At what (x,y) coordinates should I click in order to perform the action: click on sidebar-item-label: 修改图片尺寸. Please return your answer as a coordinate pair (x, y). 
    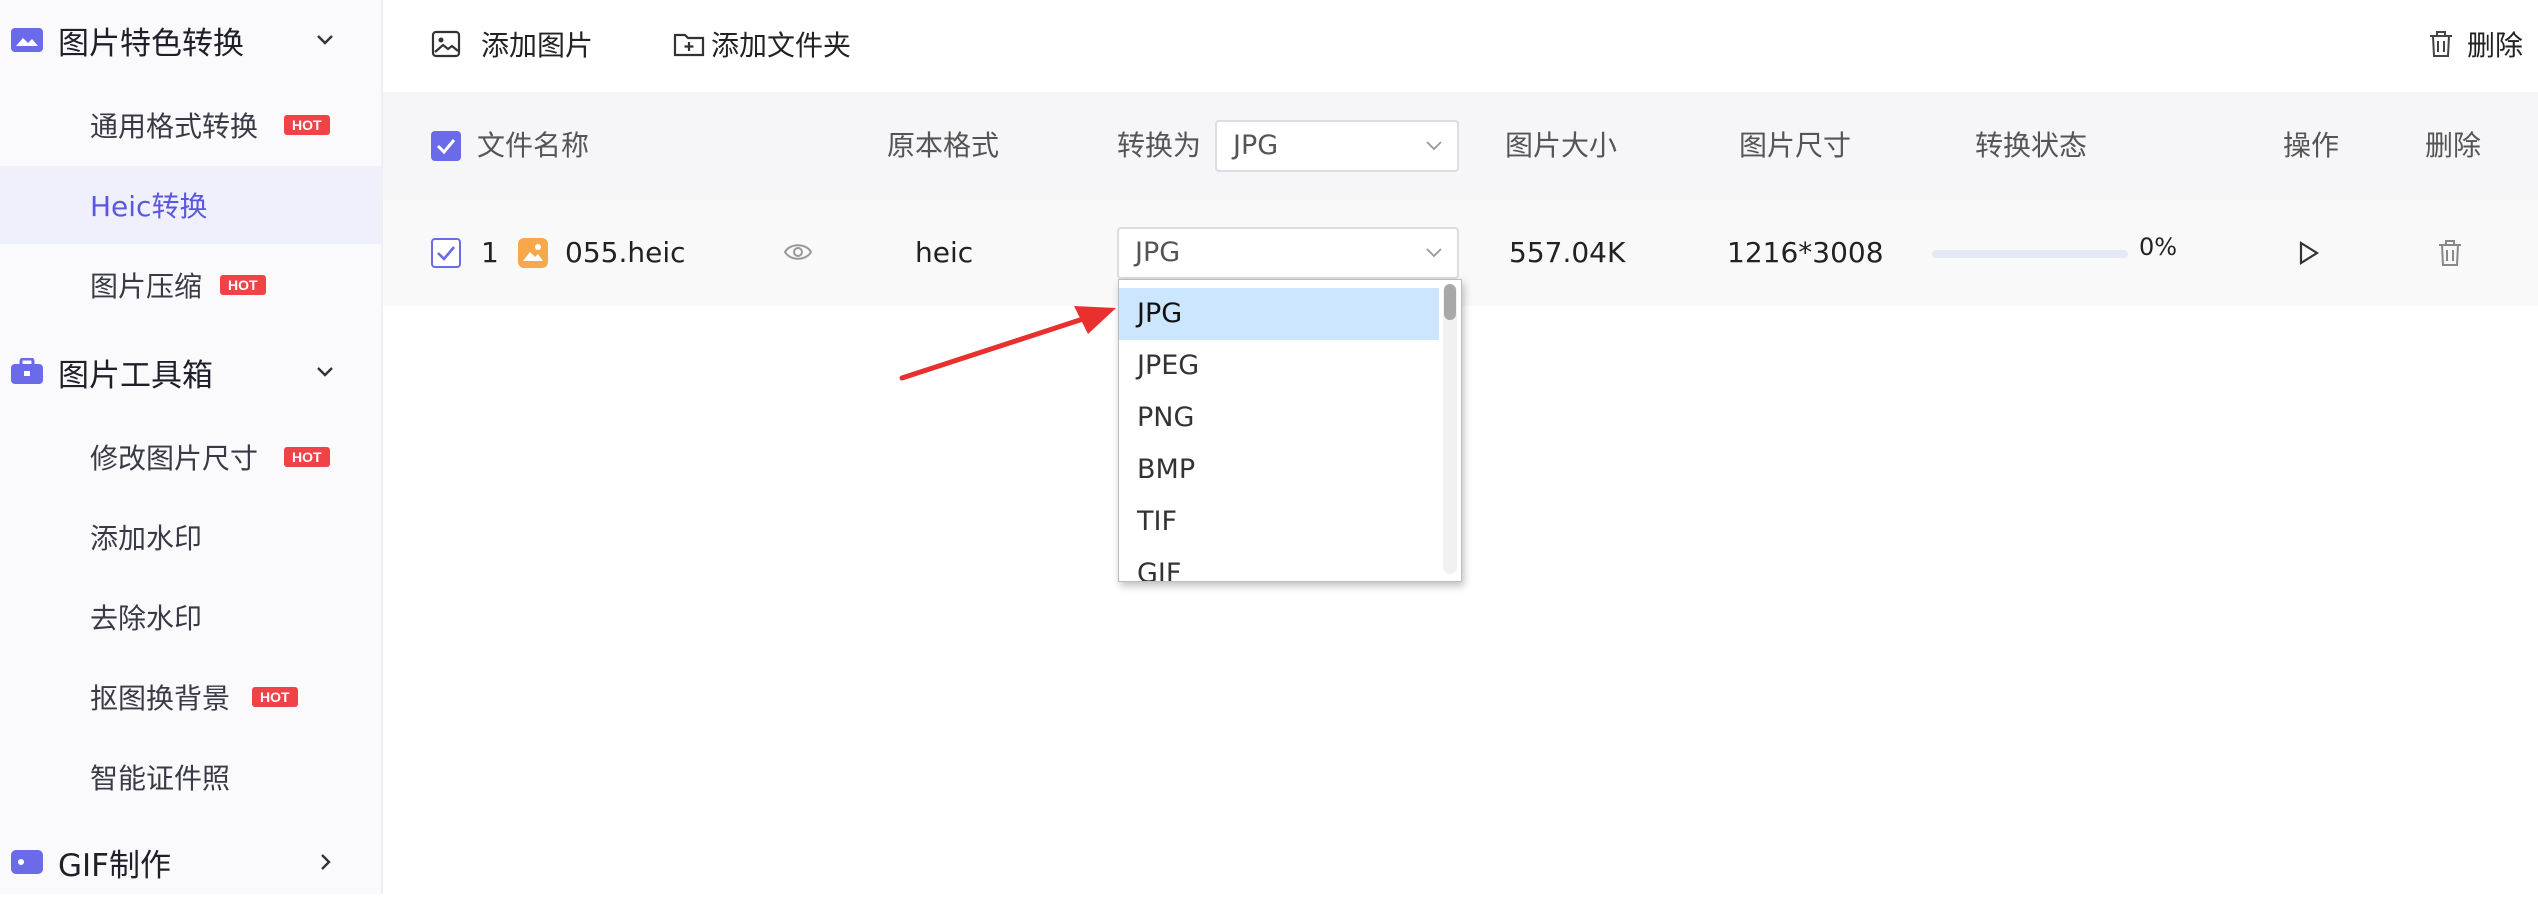
    Looking at the image, I should click on (174, 458).